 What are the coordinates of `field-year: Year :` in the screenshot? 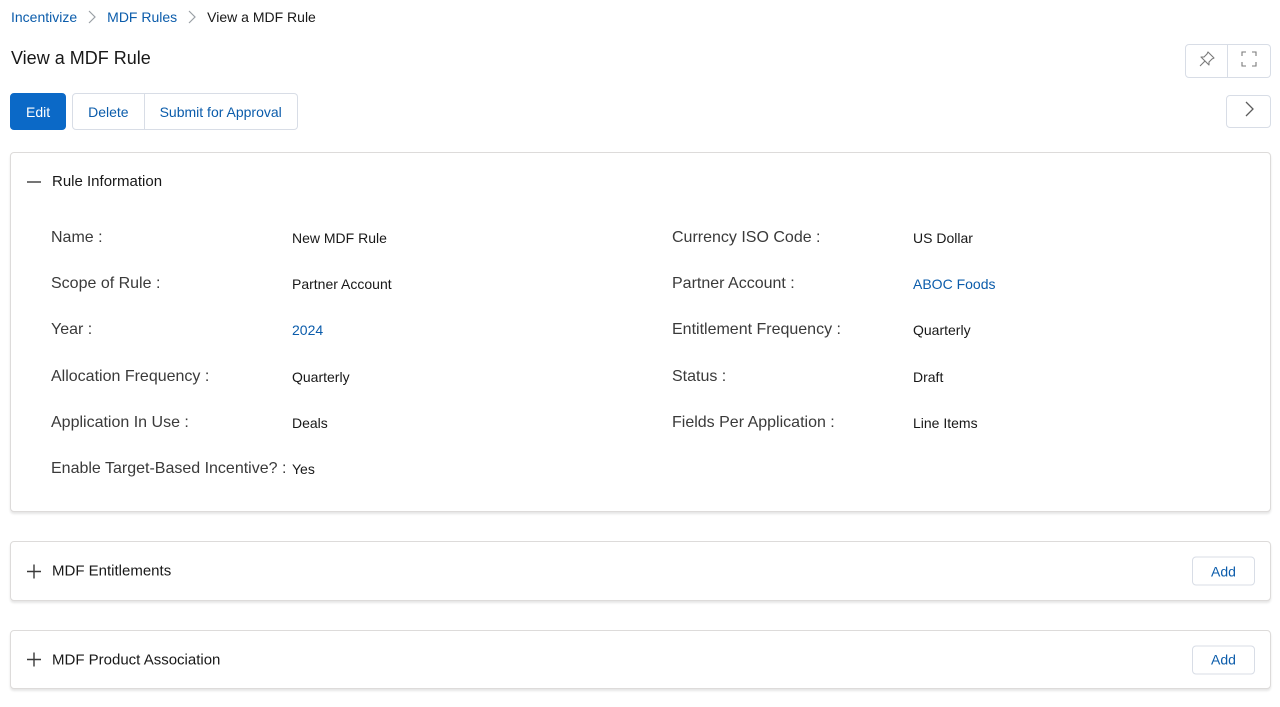 It's located at (71, 330).